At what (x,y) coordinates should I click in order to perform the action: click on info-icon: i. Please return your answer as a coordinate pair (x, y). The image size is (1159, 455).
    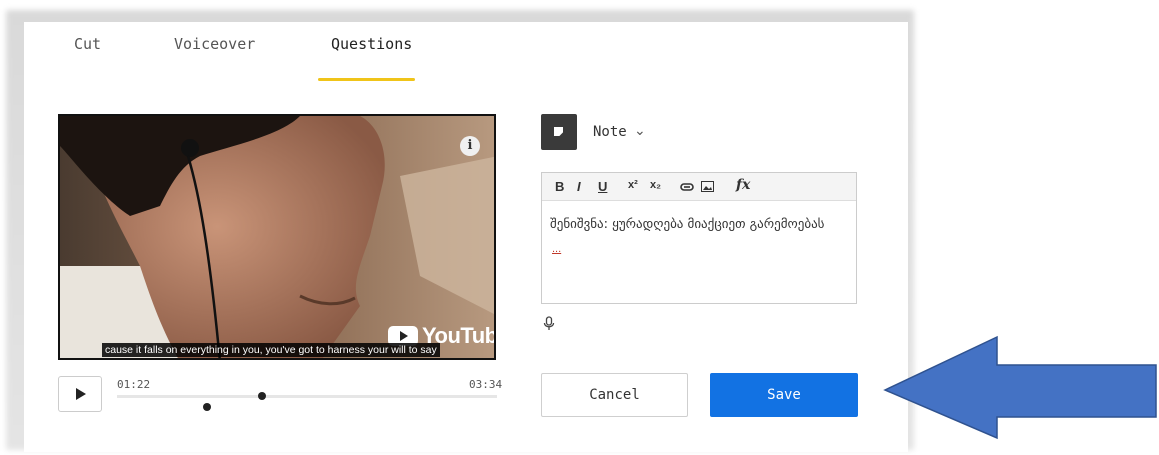
    Looking at the image, I should click on (470, 146).